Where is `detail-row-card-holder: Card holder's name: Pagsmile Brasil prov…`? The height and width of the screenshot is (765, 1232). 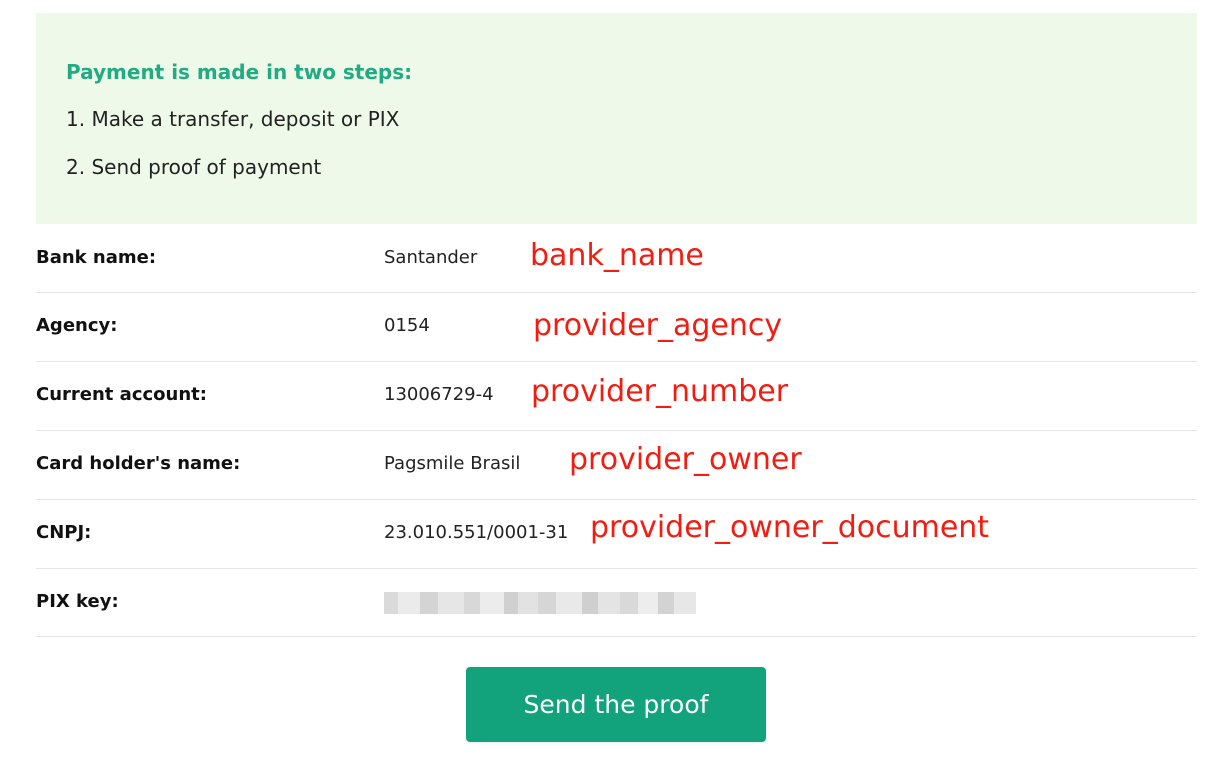
detail-row-card-holder: Card holder's name: Pagsmile Brasil prov… is located at coordinates (616, 465).